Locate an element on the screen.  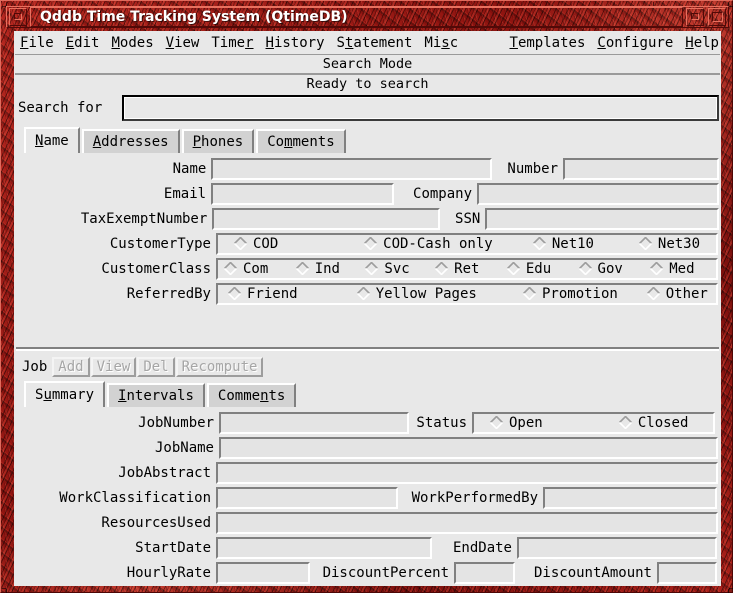
field-email is located at coordinates (303, 193).